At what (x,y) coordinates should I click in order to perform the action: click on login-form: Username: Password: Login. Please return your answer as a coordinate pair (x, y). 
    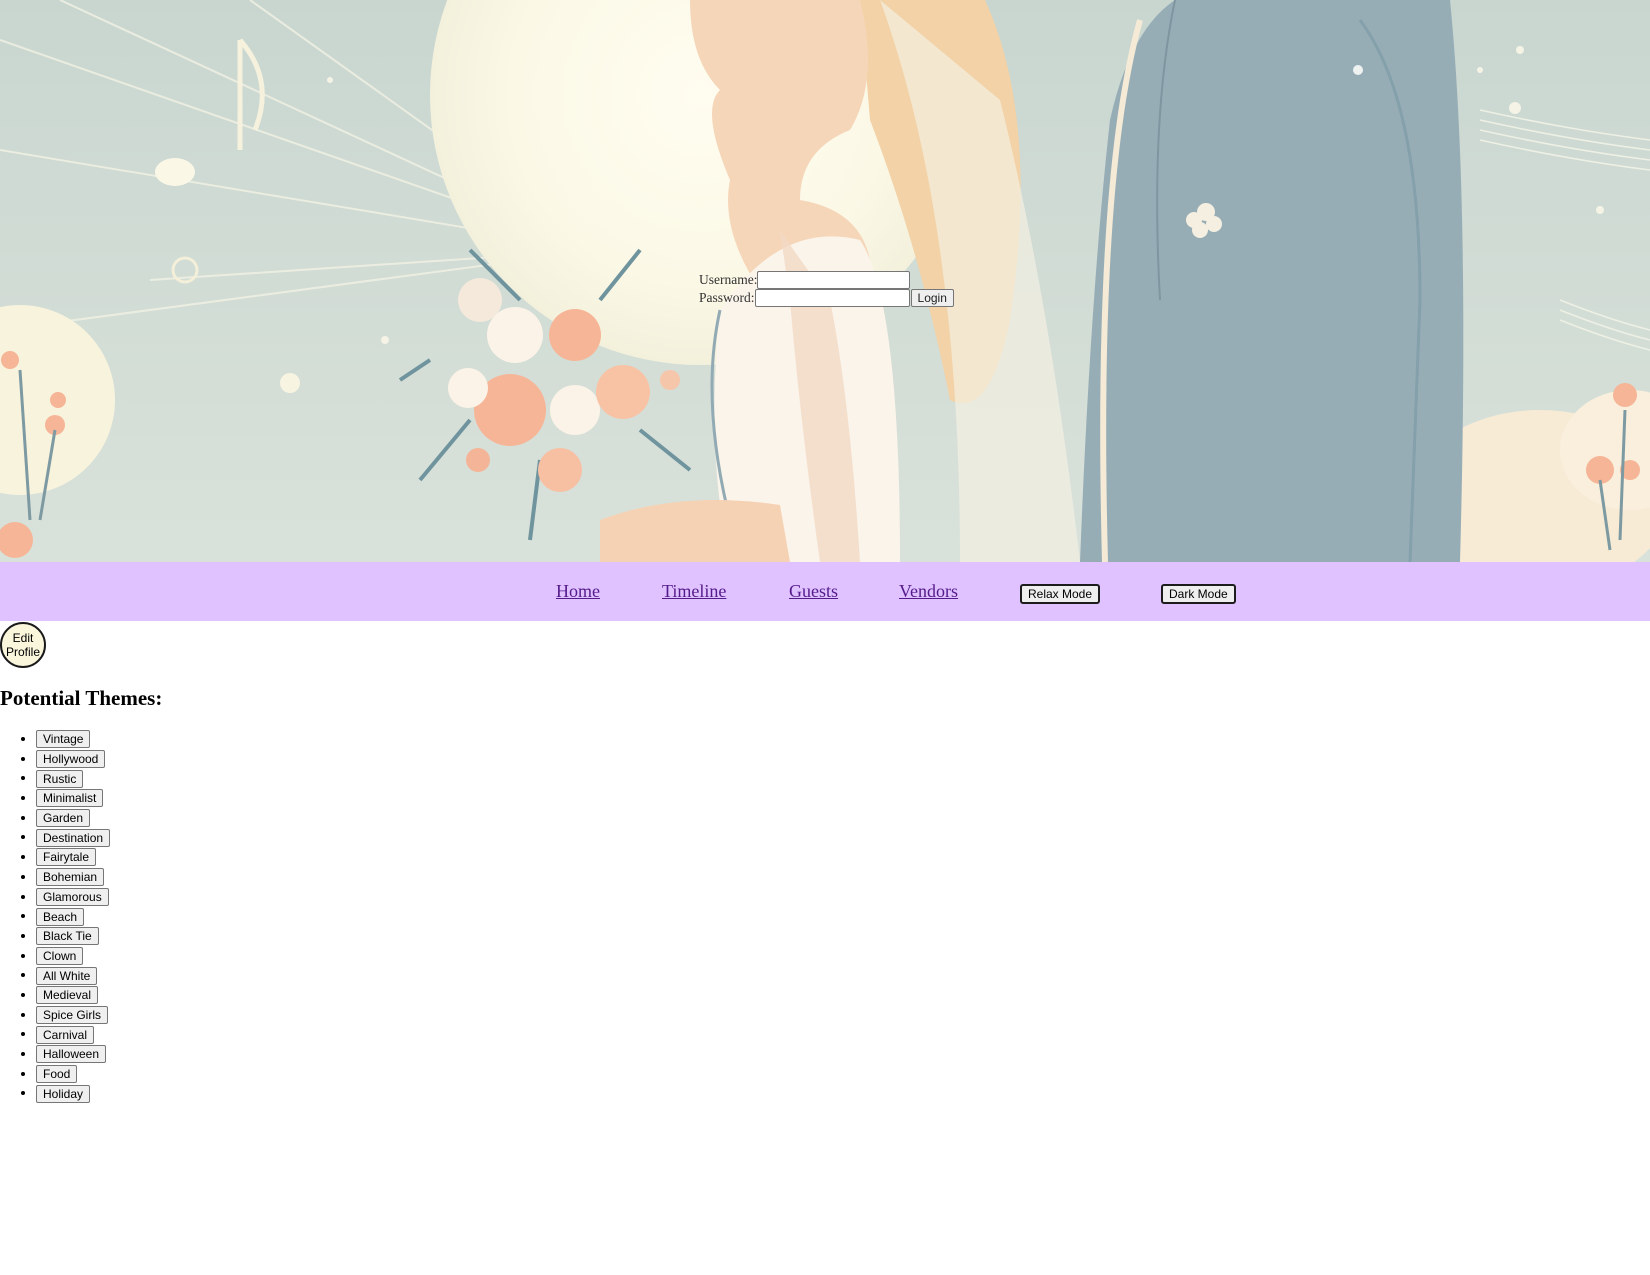
    Looking at the image, I should click on (826, 289).